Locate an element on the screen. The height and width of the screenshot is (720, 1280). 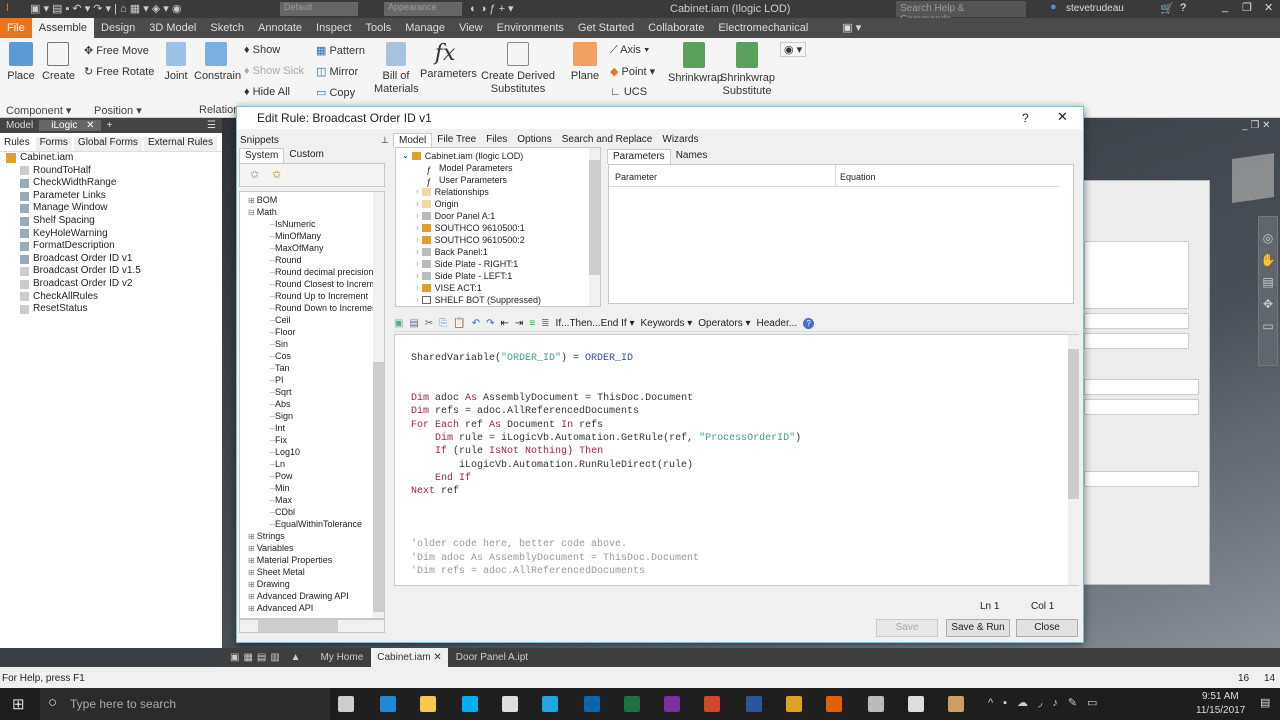
model-tree-node: › Origin is located at coordinates (498, 204).